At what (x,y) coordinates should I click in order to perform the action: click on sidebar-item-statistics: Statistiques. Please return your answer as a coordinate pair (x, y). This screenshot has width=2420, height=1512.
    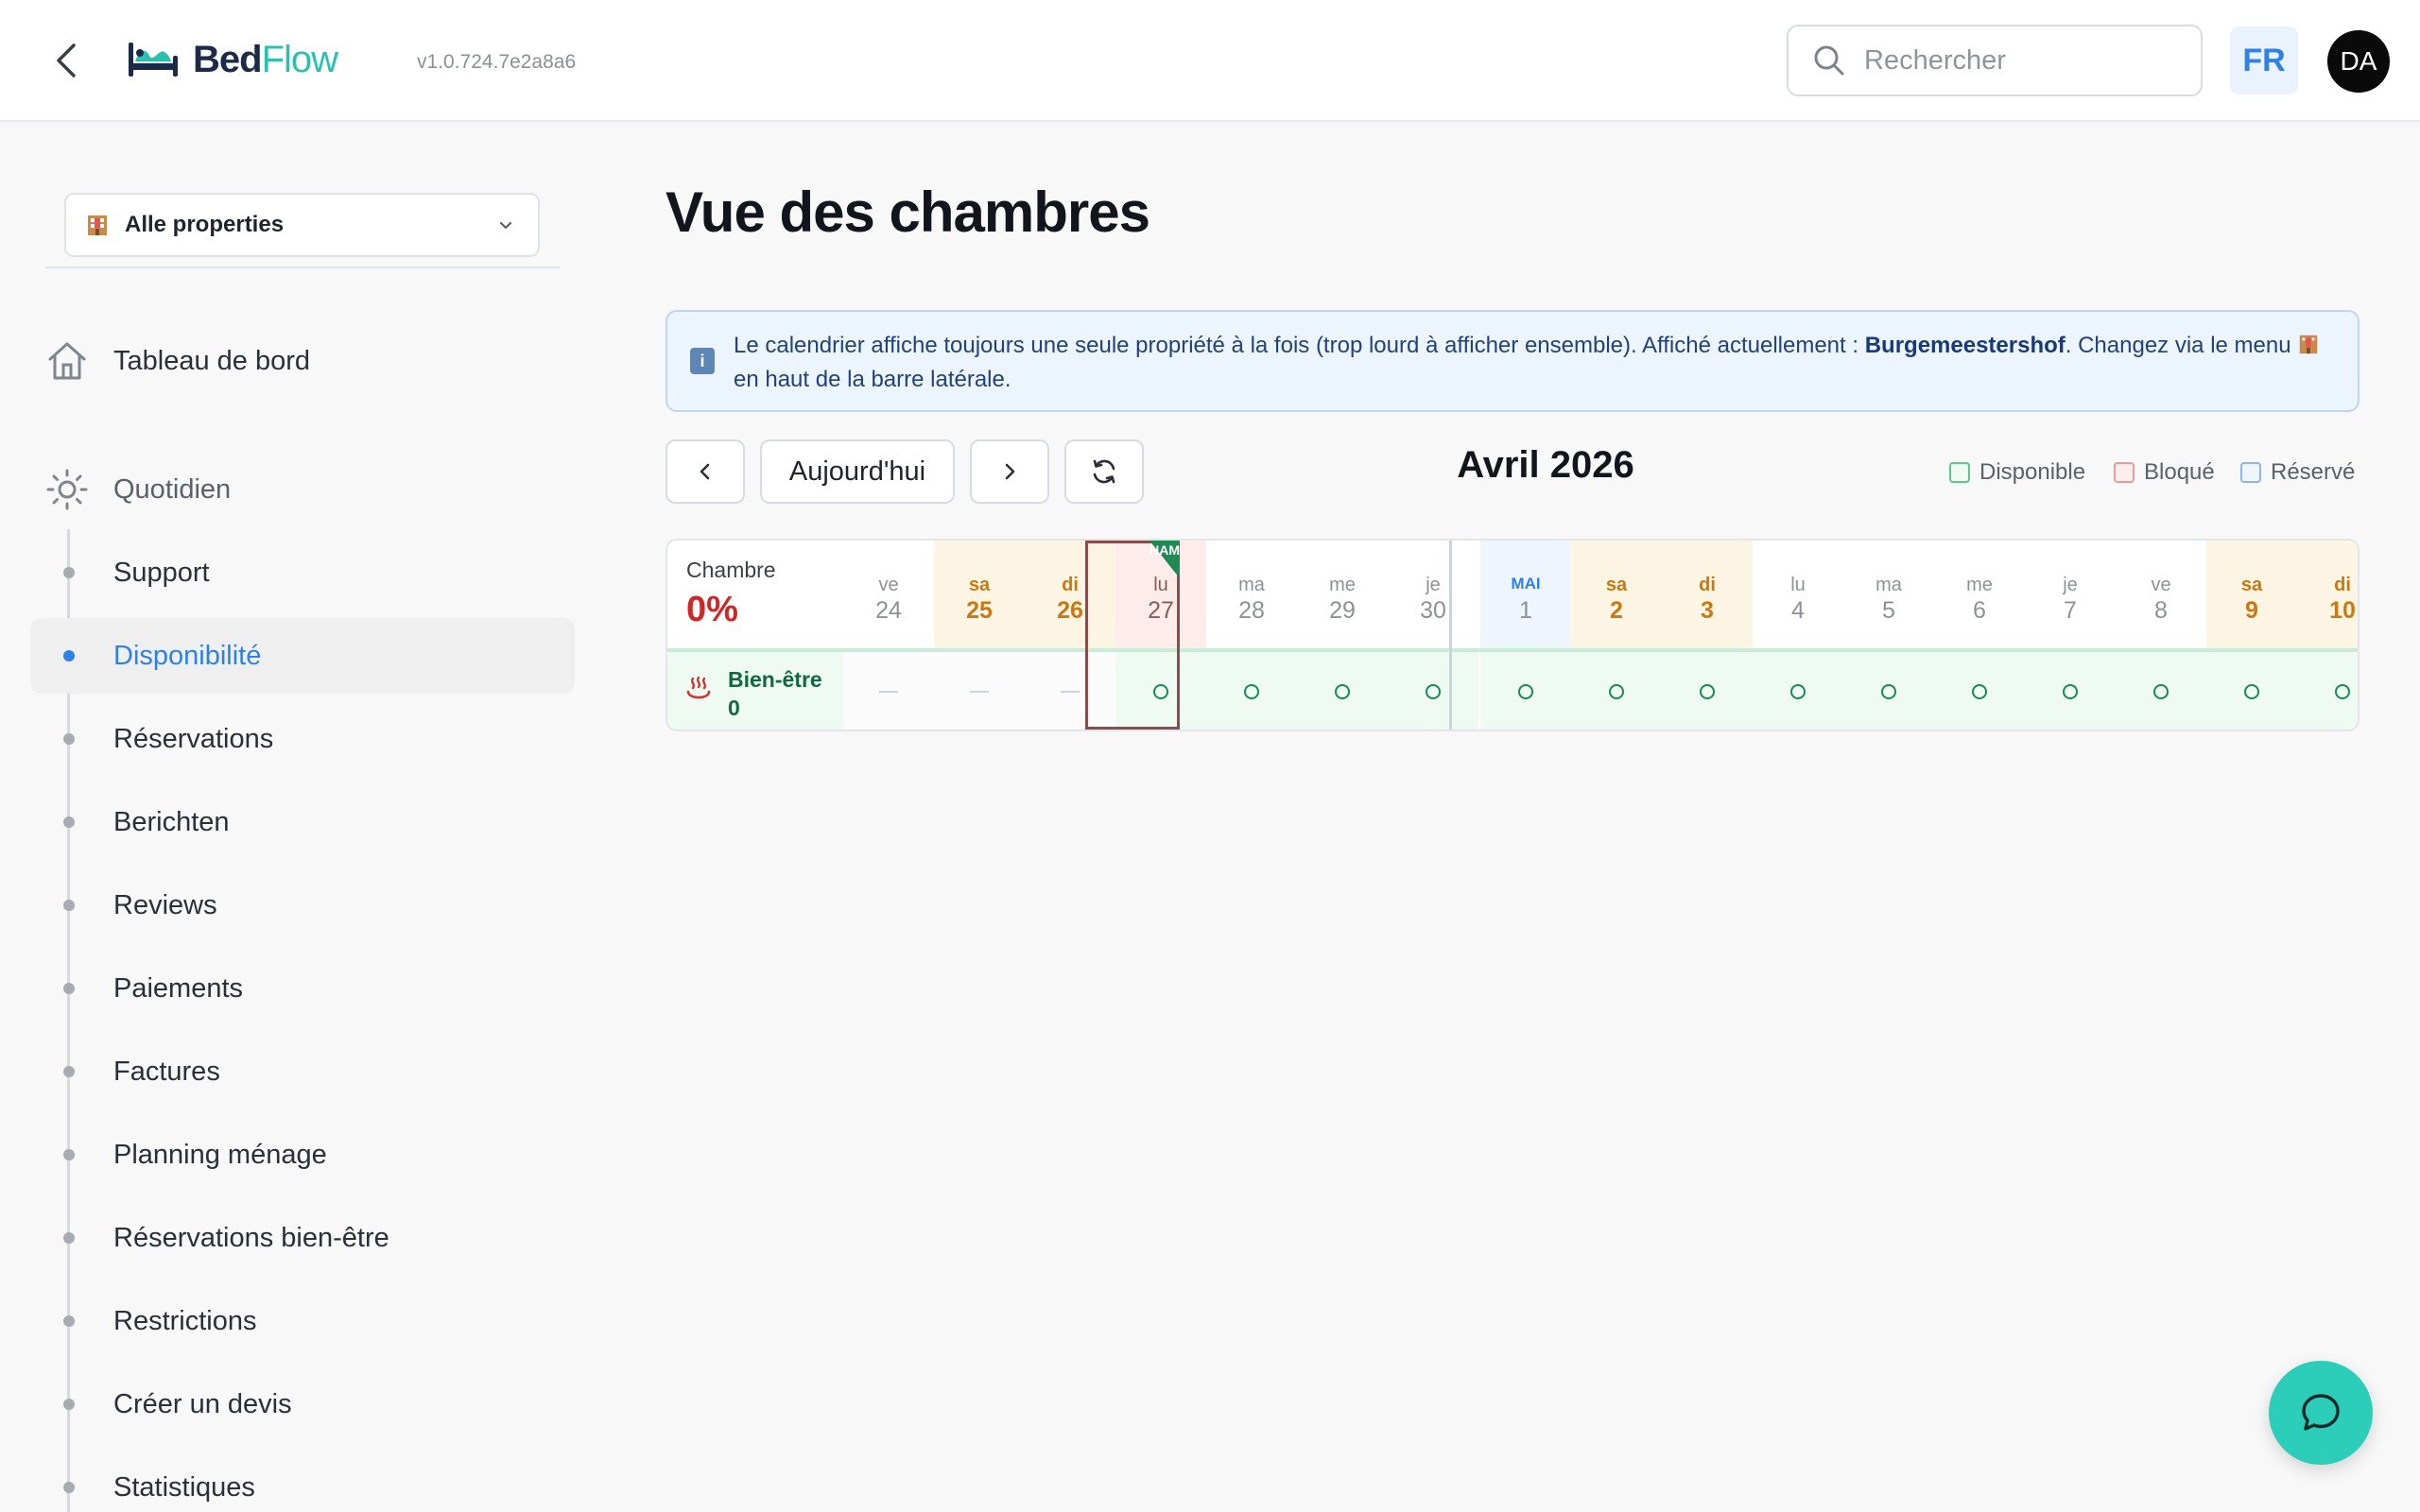
    Looking at the image, I should click on (302, 1481).